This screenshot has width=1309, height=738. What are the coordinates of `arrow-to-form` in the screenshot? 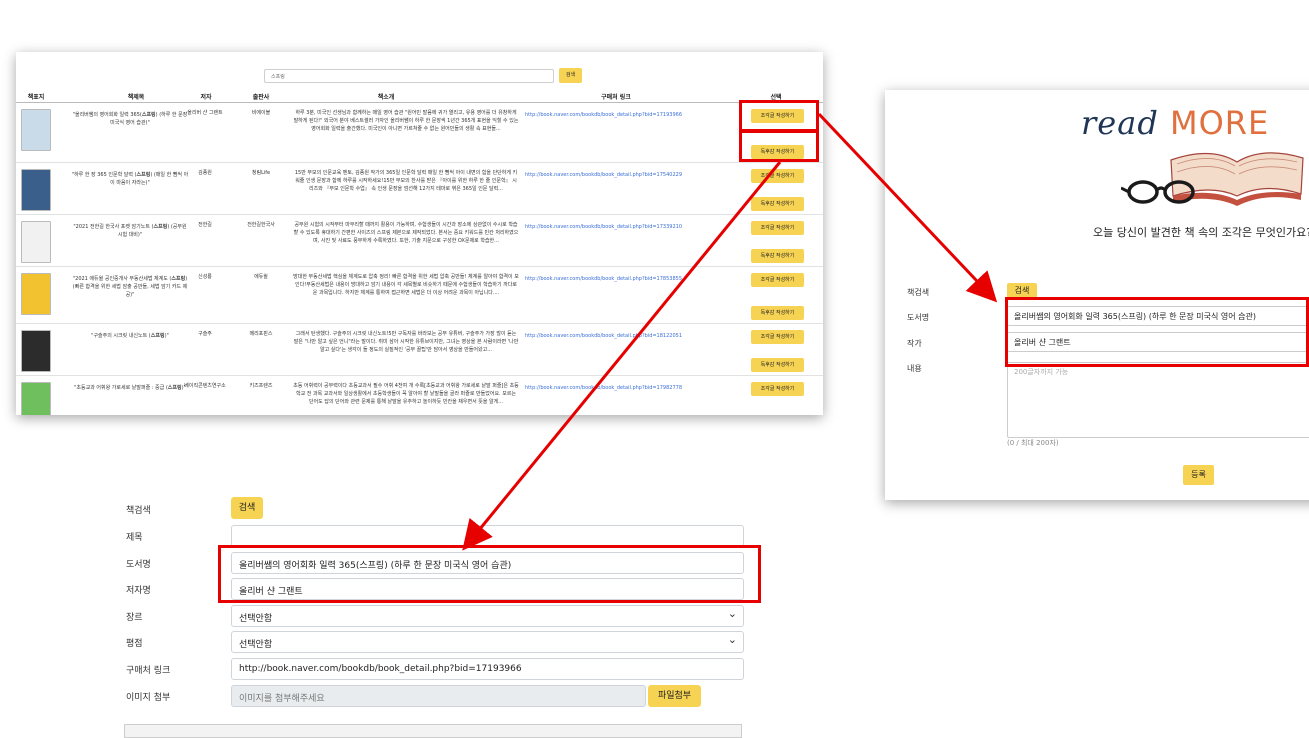 It's located at (622, 356).